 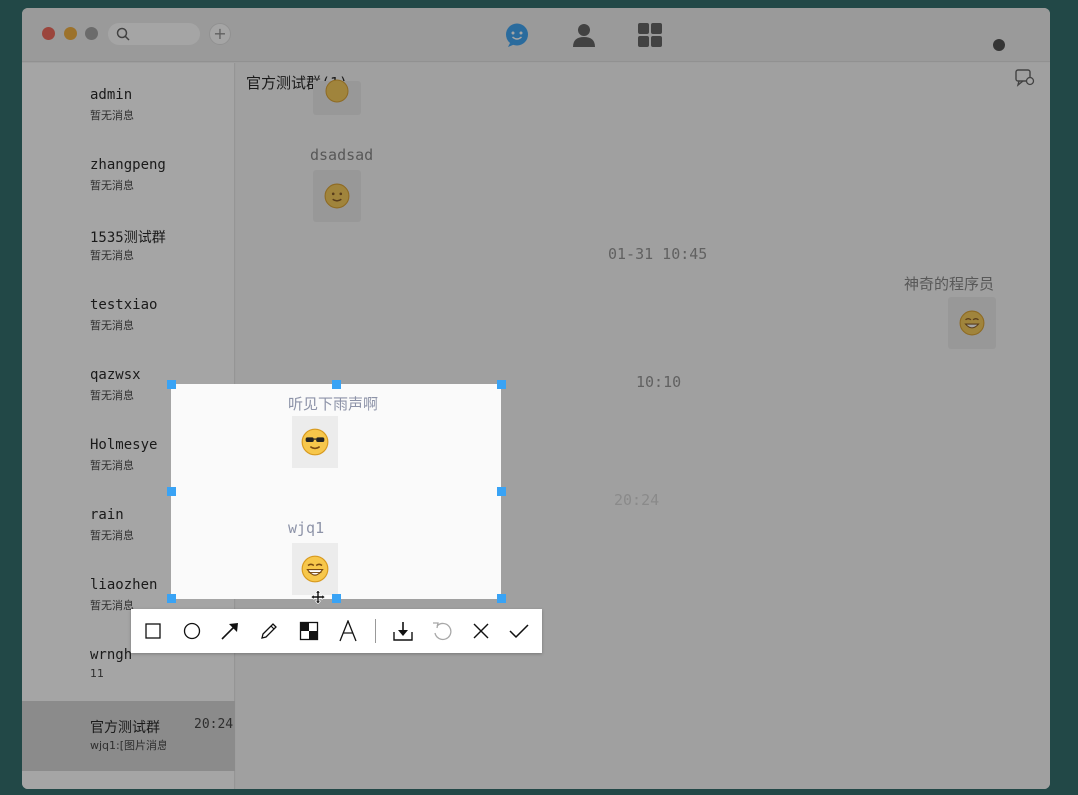 I want to click on save-tool-button, so click(x=403, y=631).